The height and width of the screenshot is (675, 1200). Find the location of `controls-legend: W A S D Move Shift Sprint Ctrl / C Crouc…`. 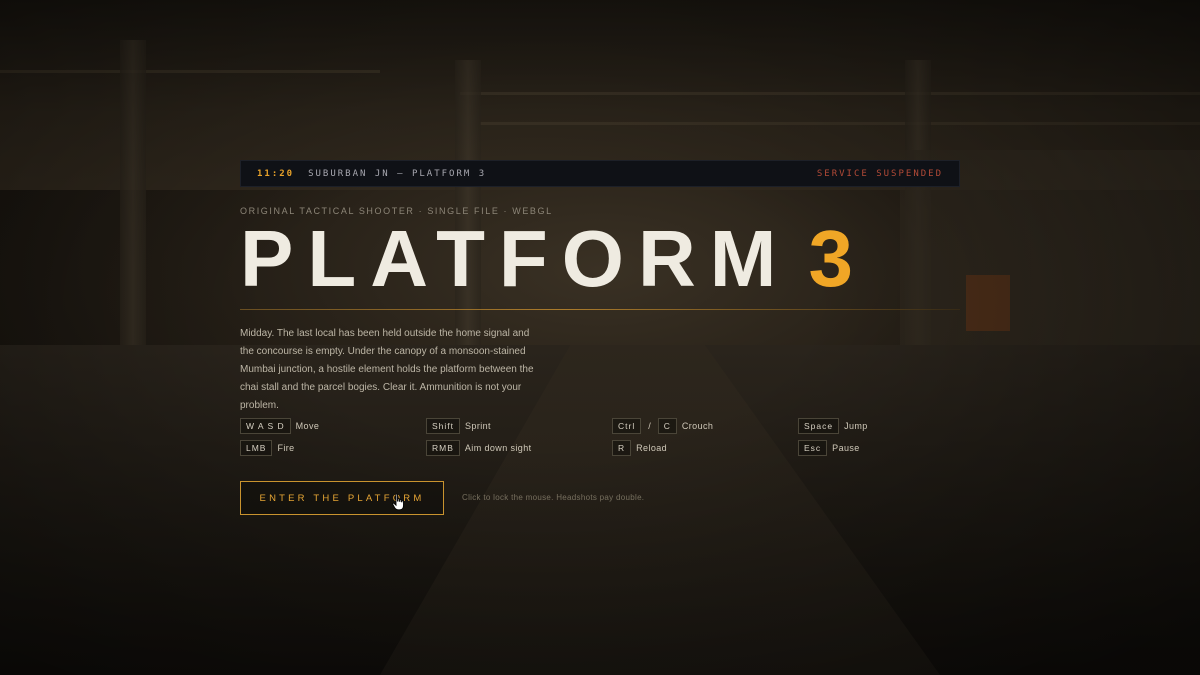

controls-legend: W A S D Move Shift Sprint Ctrl / C Crouc… is located at coordinates (600, 437).